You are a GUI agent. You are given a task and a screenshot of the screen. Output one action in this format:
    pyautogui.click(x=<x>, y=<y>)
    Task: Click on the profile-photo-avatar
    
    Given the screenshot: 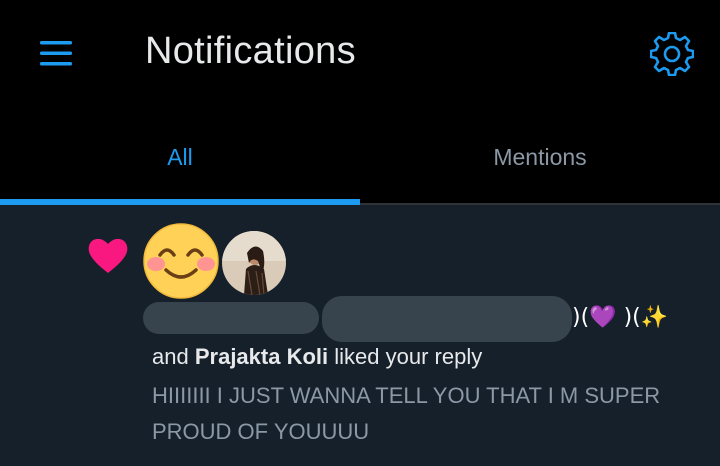 What is the action you would take?
    pyautogui.click(x=254, y=263)
    